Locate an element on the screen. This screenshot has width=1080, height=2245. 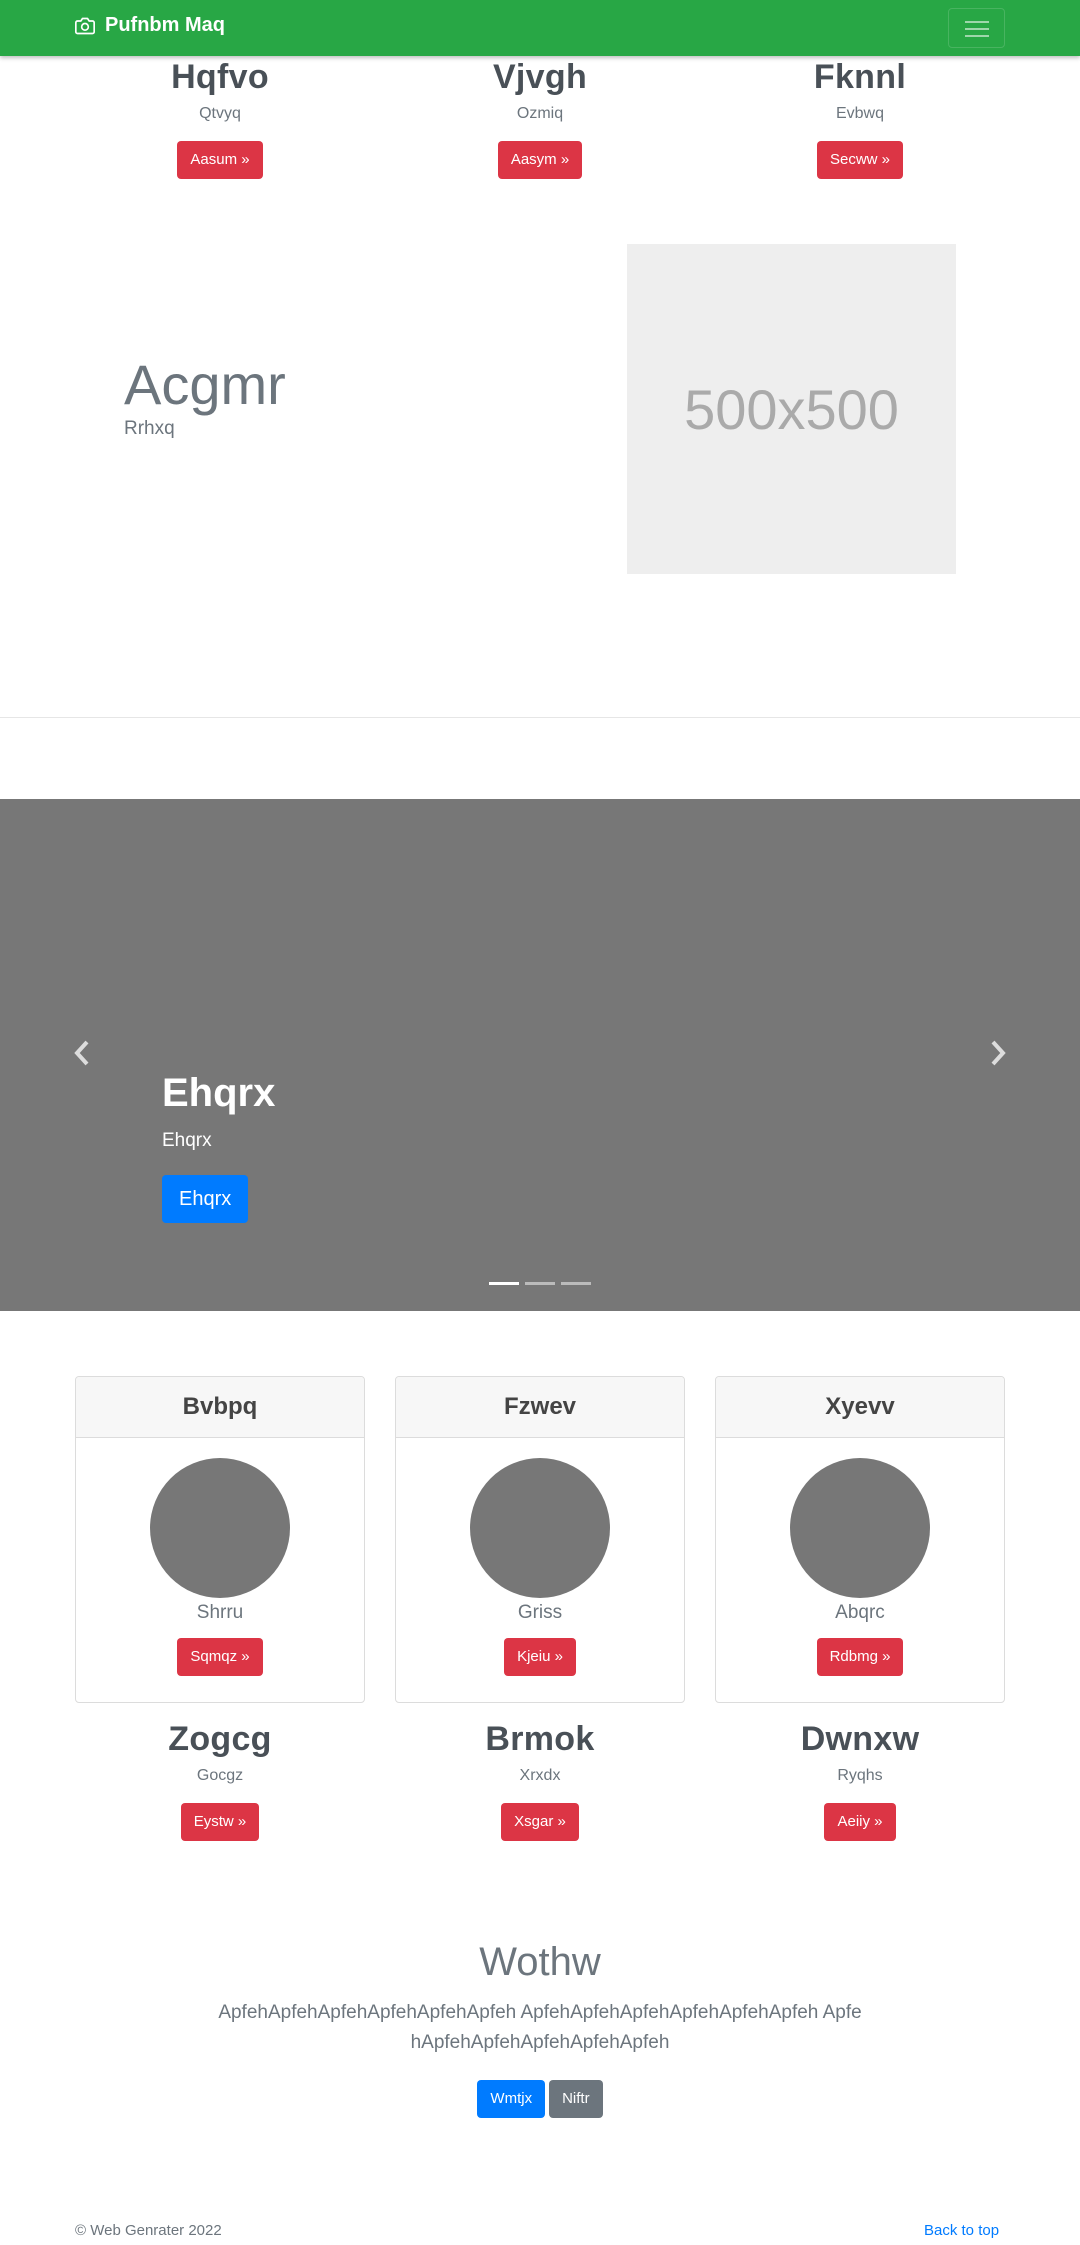
feature-title: Zogcg is located at coordinates (220, 1739).